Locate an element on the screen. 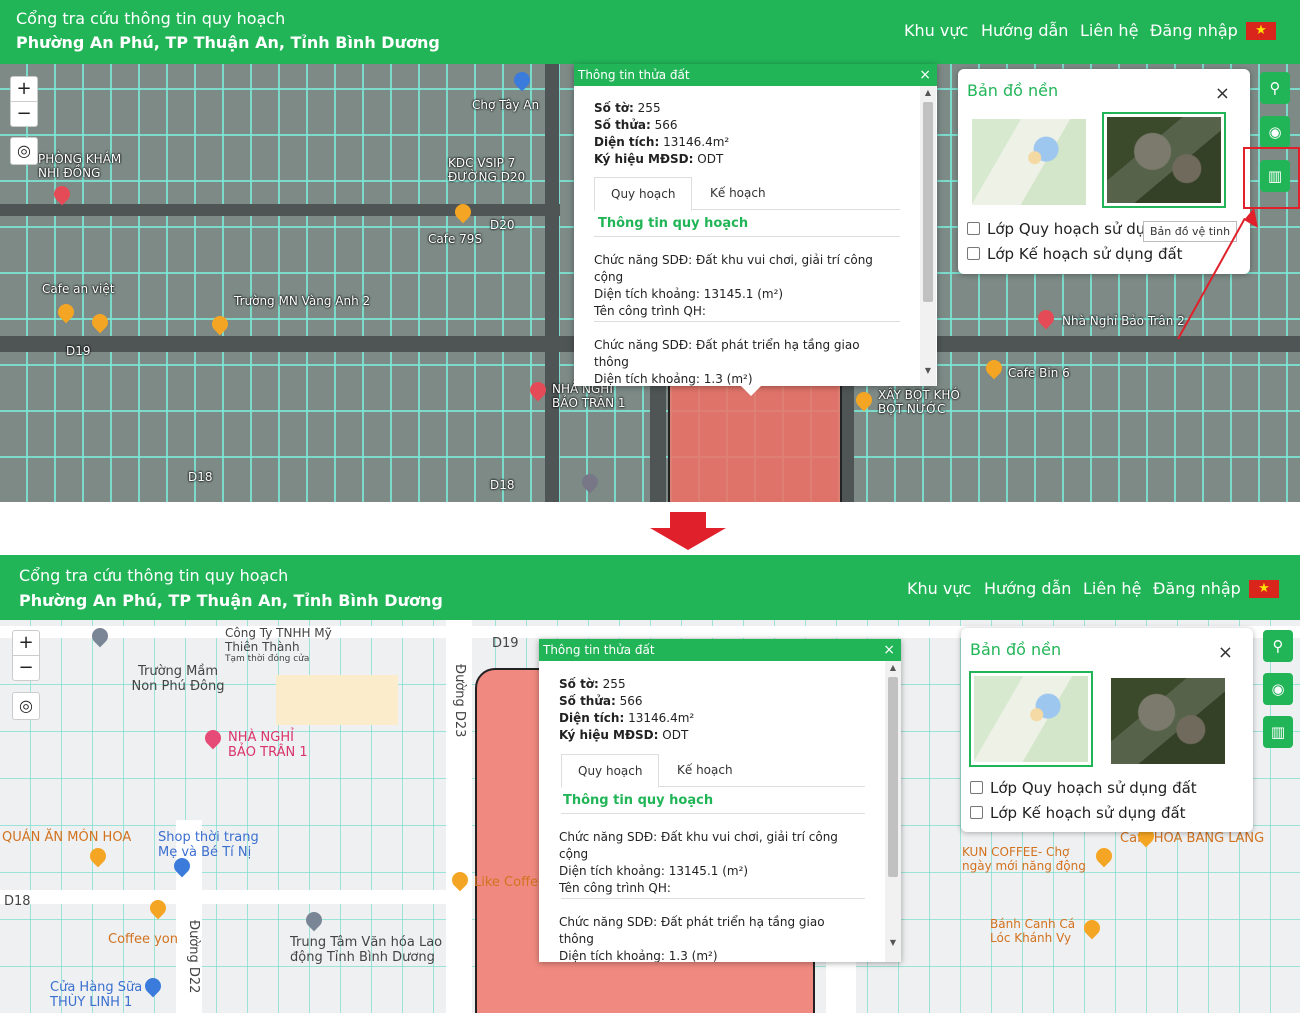  map-icon: ▥ is located at coordinates (1278, 732).